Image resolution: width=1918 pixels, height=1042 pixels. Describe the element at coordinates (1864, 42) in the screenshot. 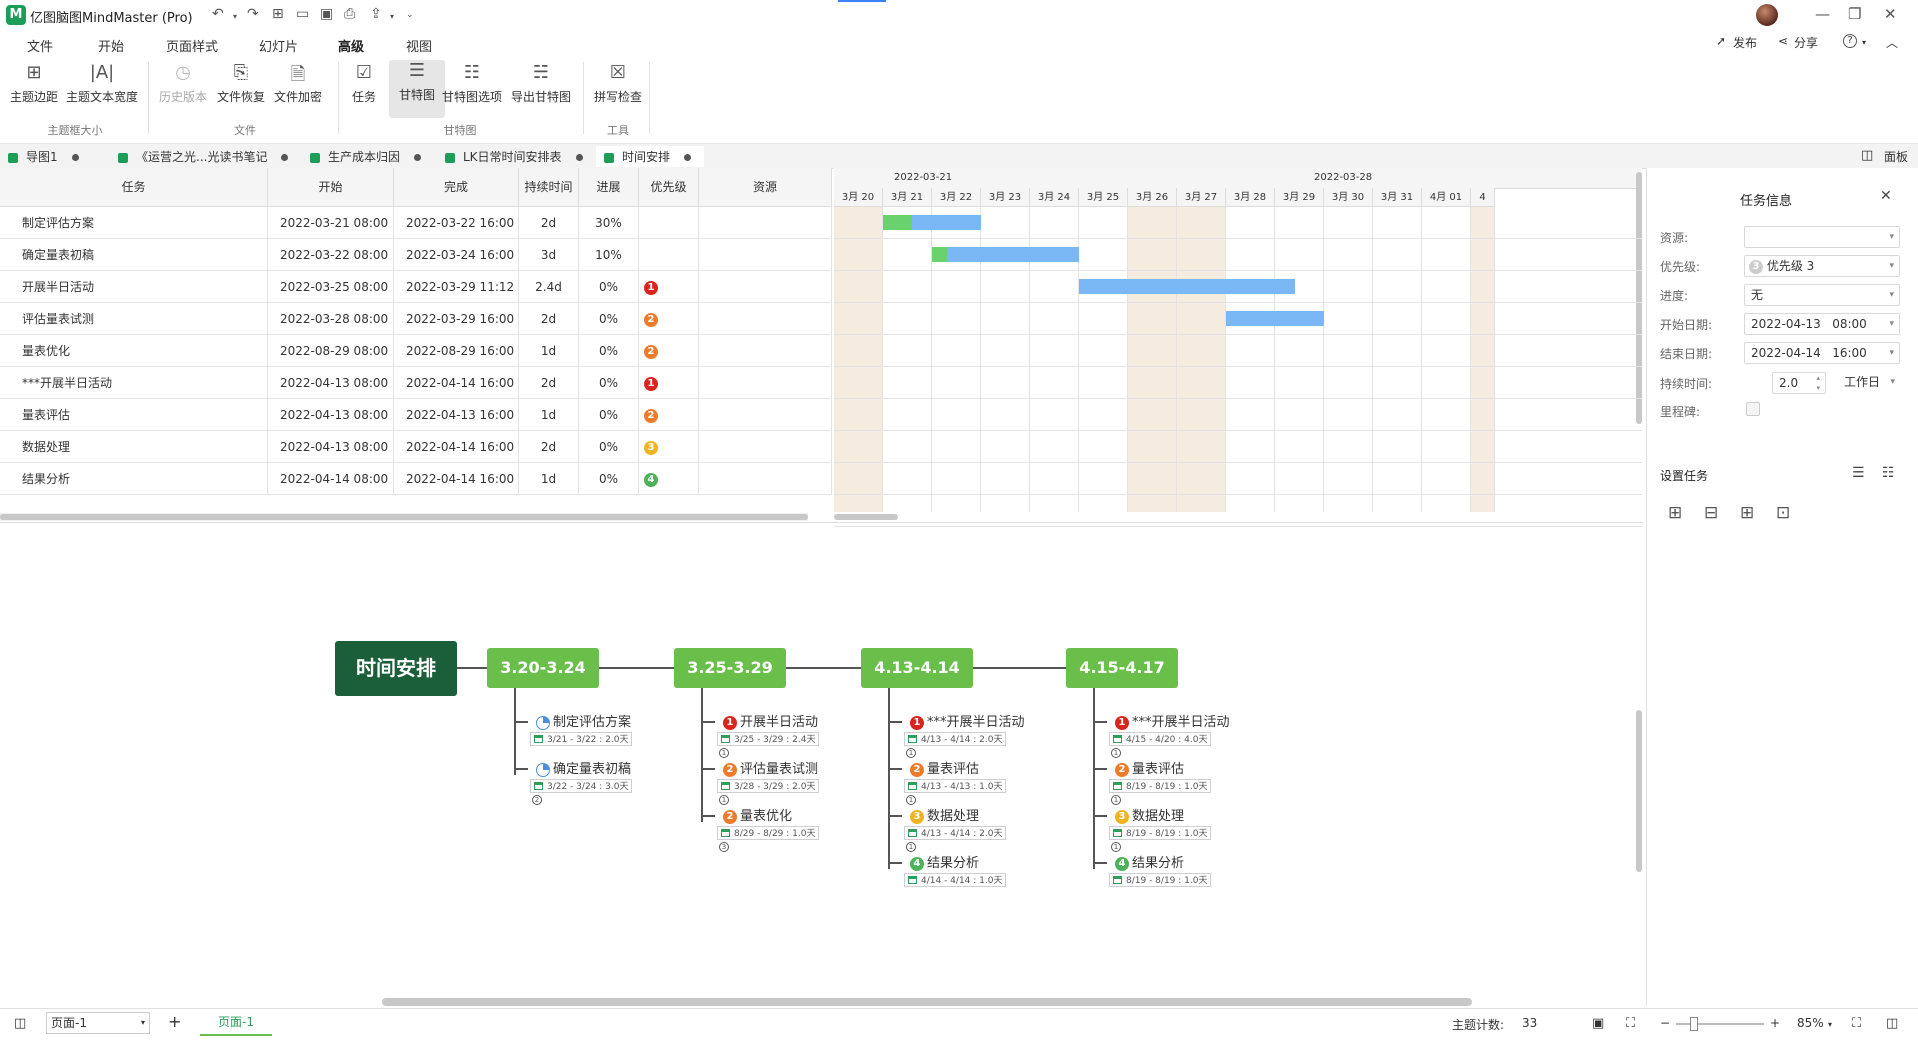

I see `help-dropdown-icon: ▾` at that location.